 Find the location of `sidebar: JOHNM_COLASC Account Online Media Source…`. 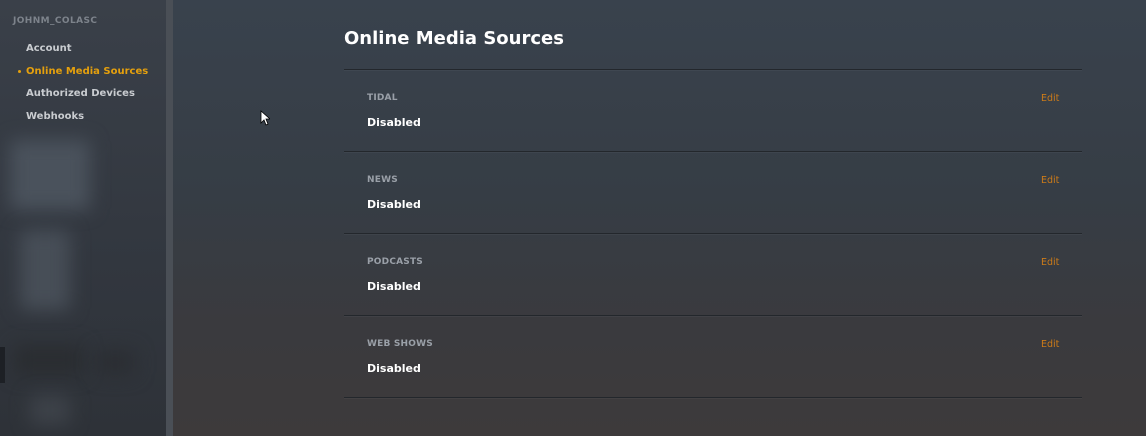

sidebar: JOHNM_COLASC Account Online Media Source… is located at coordinates (83, 218).